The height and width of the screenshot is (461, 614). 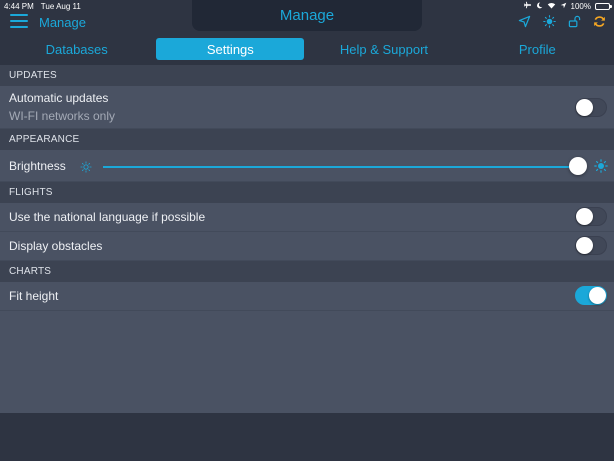 I want to click on section-header-updates: UPDATES, so click(x=307, y=75).